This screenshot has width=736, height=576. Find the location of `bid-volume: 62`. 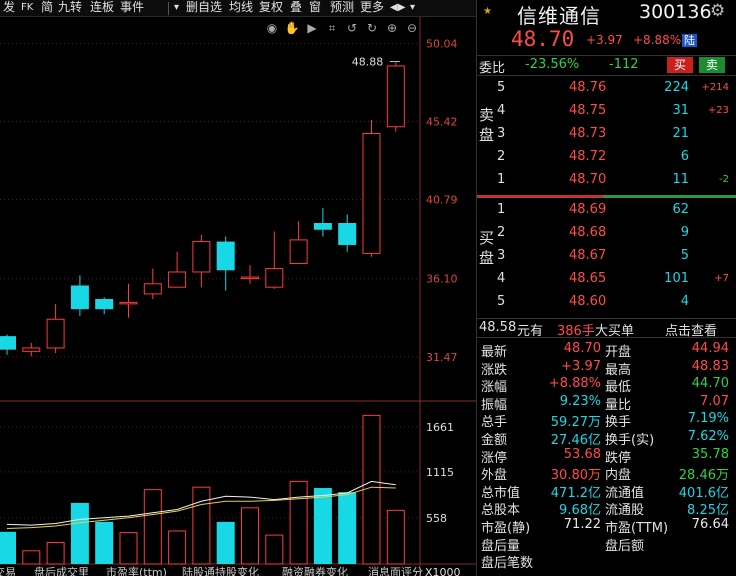

bid-volume: 62 is located at coordinates (680, 209).